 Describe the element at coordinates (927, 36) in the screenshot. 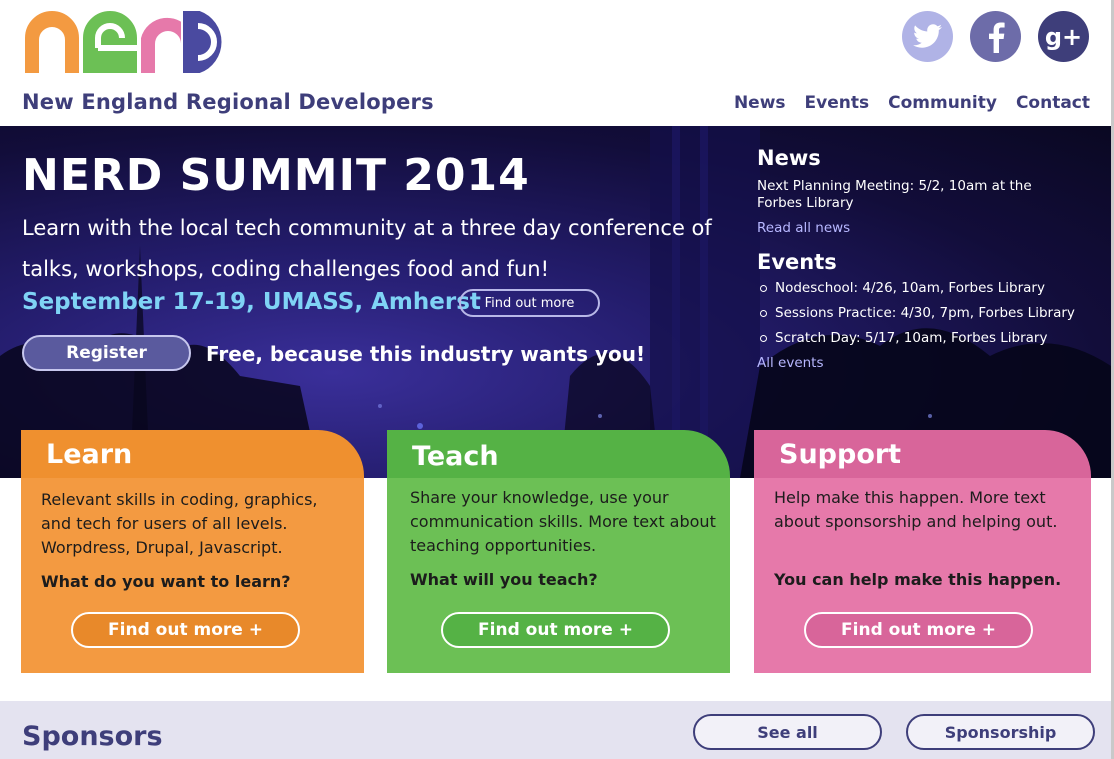

I see `twitter-icon` at that location.